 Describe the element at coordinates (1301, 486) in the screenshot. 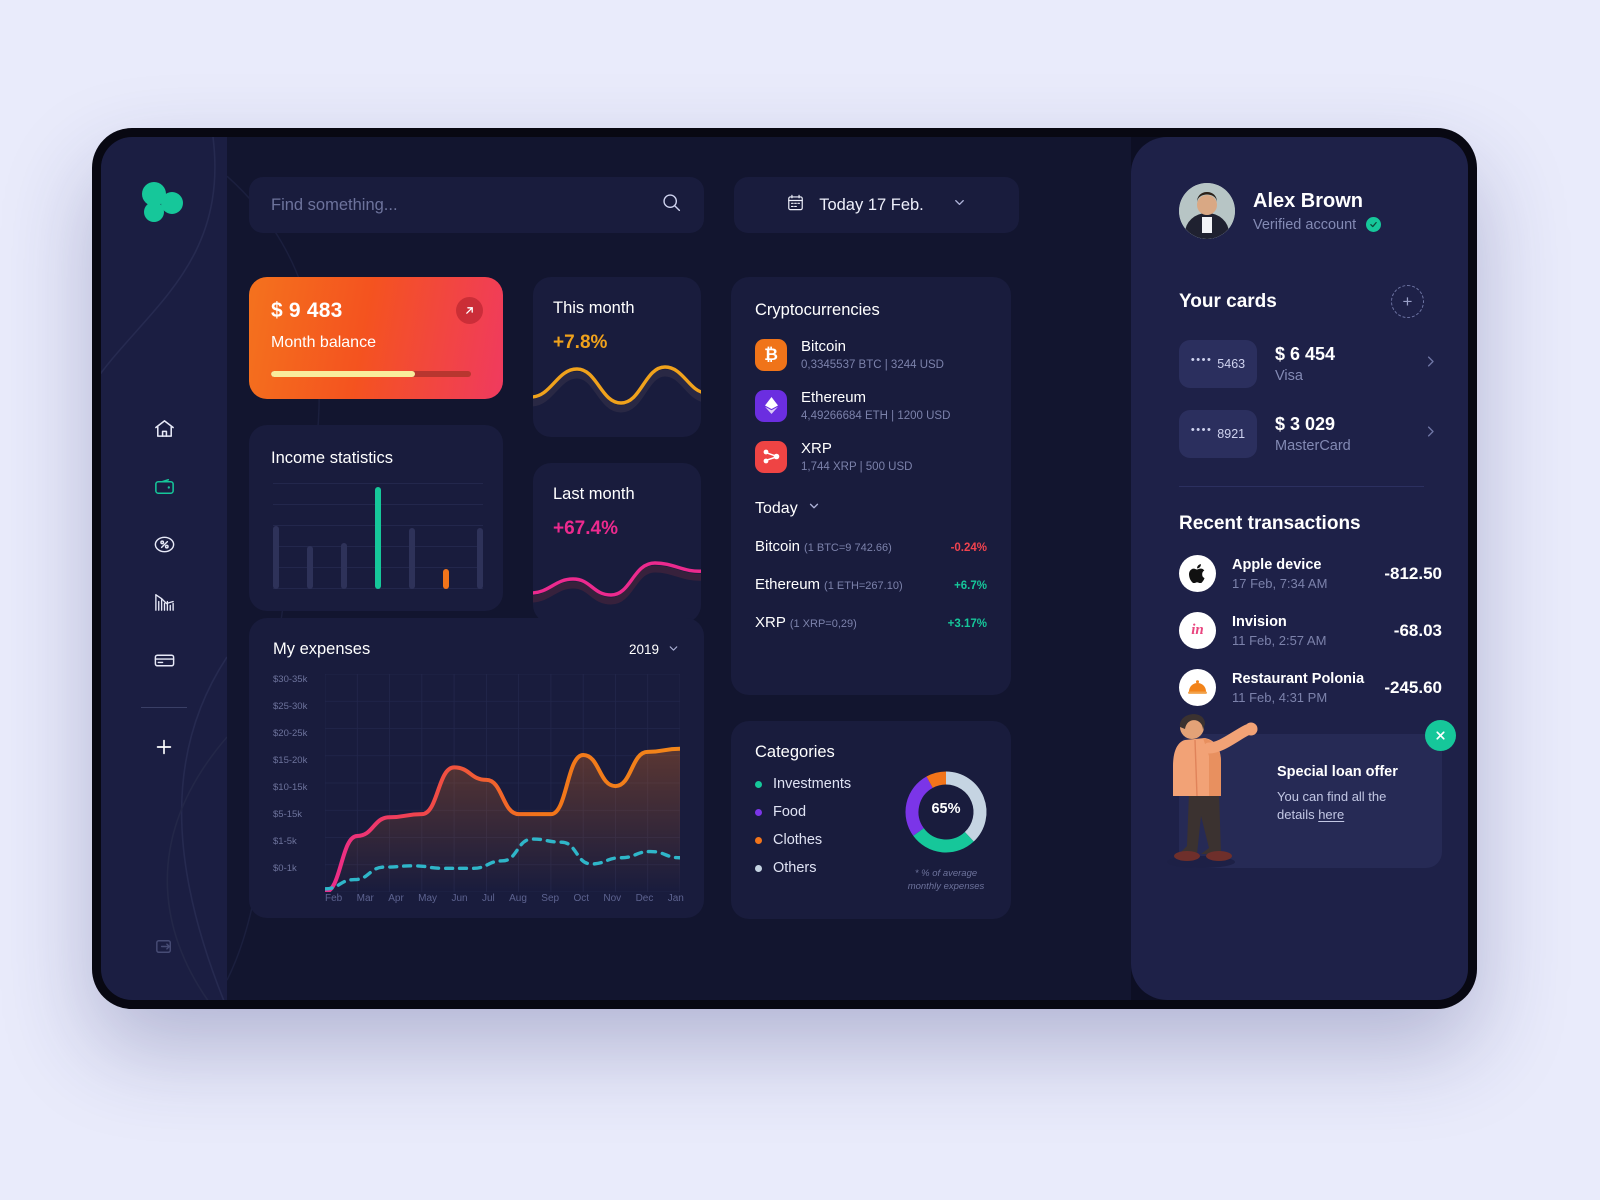

I see `section-divider` at that location.